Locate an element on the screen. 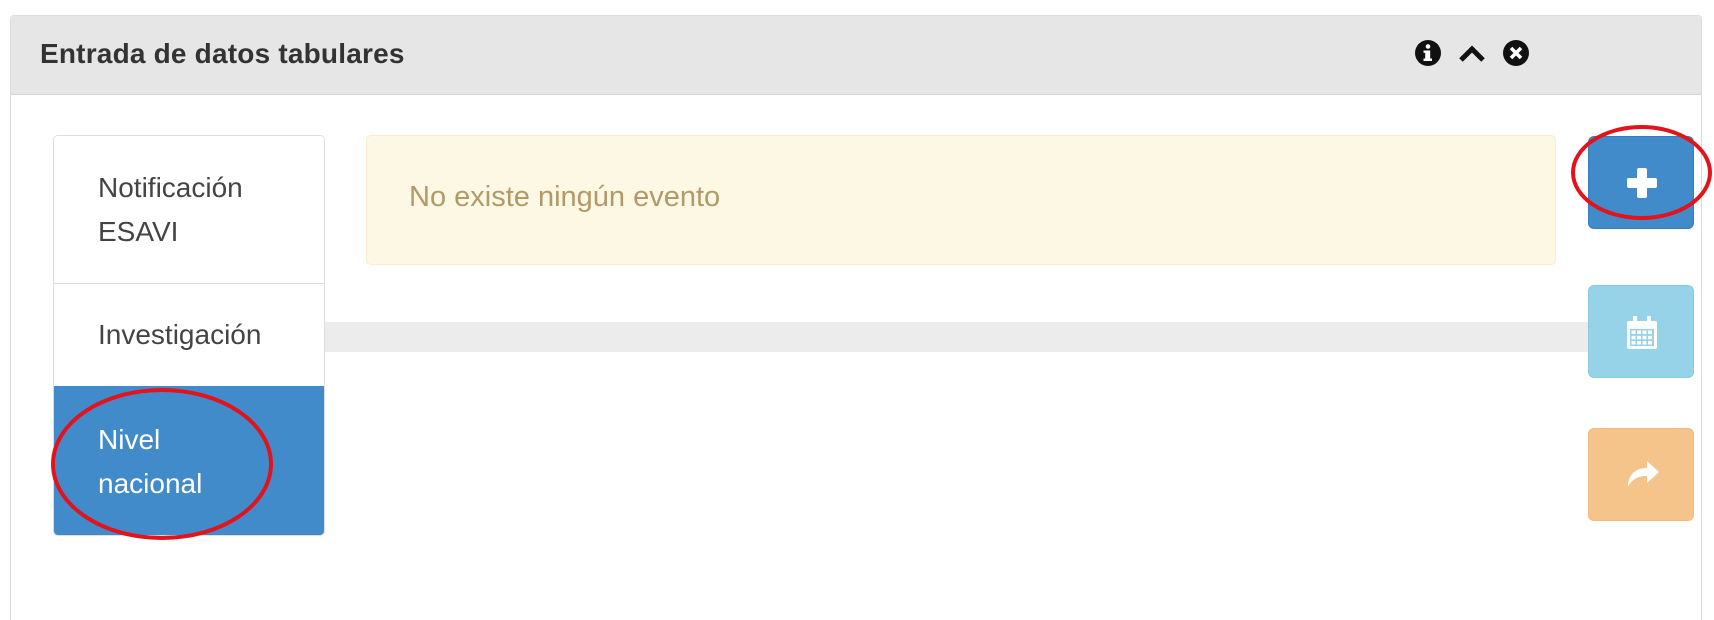 The image size is (1714, 620). close-circle-icon is located at coordinates (1516, 53).